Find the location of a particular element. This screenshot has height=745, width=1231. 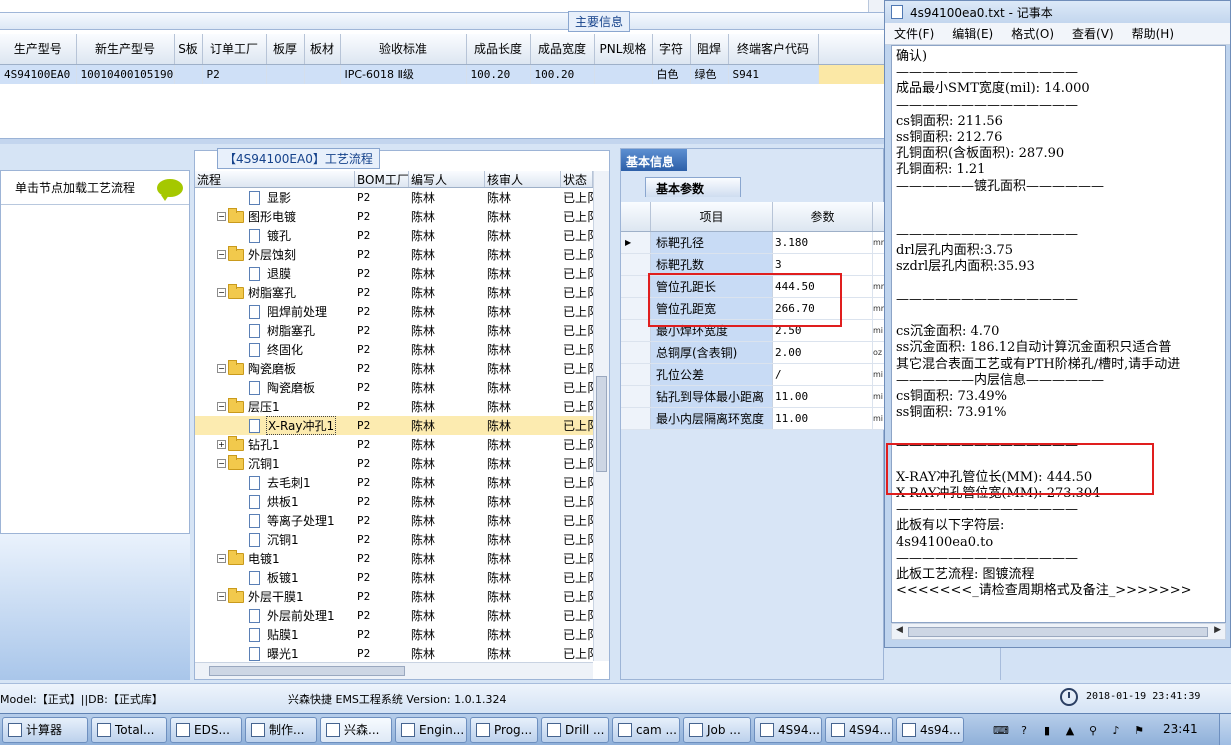

flow-col-header: 流程 is located at coordinates (275, 179).